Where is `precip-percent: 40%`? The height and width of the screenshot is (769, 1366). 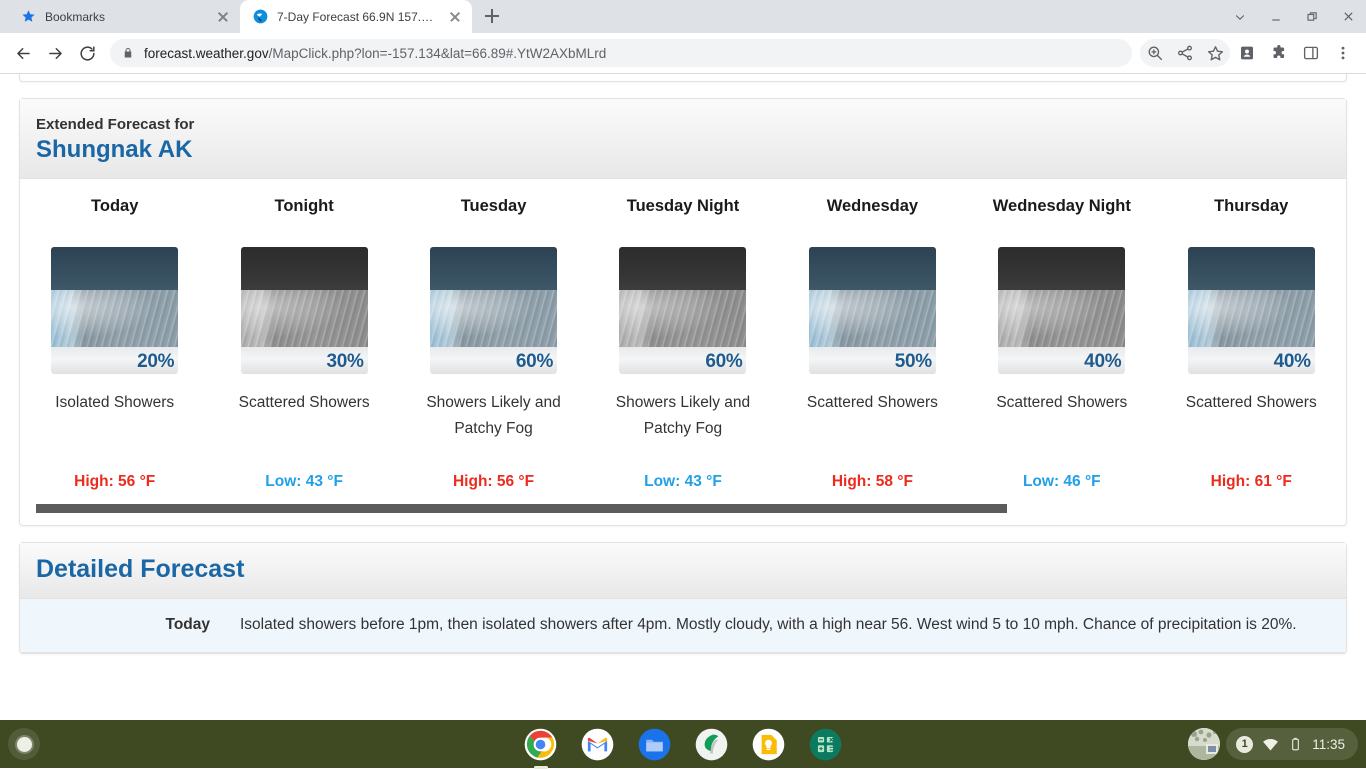 precip-percent: 40% is located at coordinates (1292, 361).